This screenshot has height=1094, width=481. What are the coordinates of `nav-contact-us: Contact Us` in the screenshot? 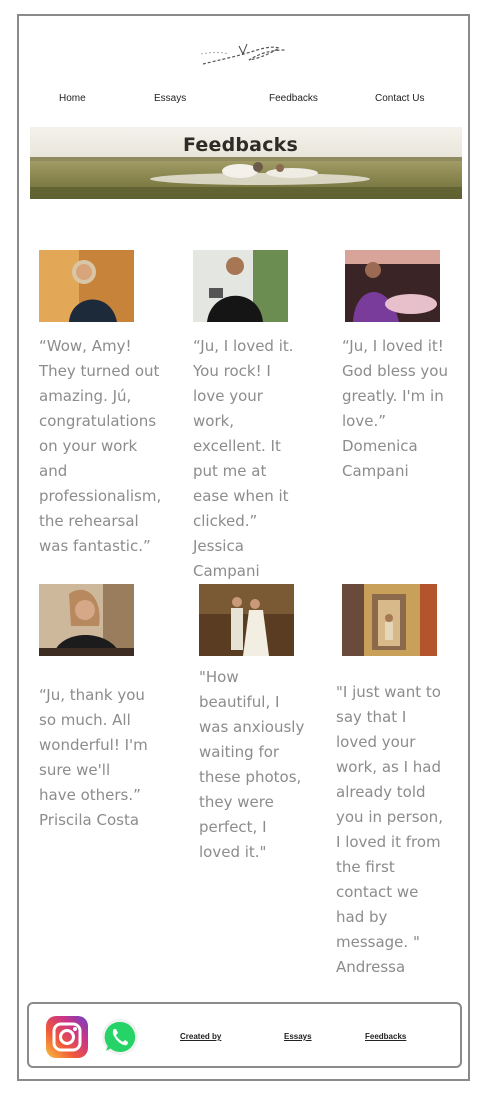 It's located at (399, 98).